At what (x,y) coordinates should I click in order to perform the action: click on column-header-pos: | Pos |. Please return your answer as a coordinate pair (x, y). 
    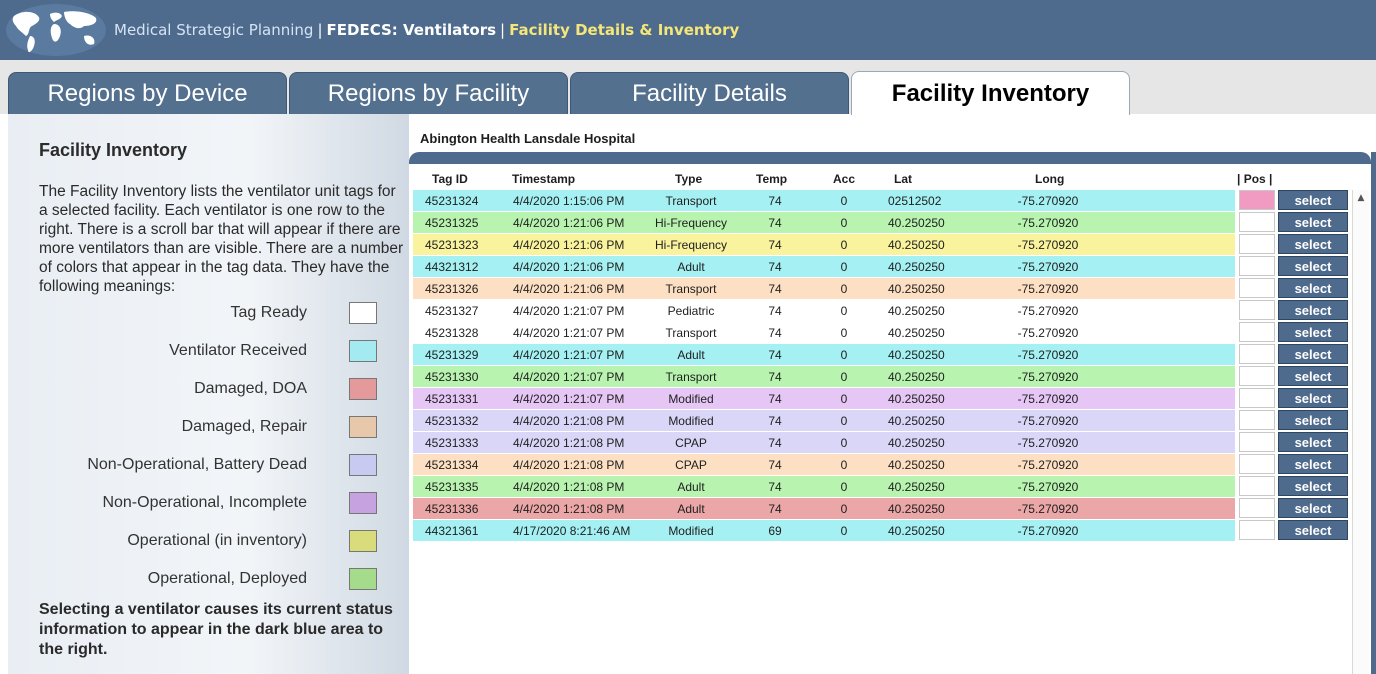
    Looking at the image, I should click on (1255, 179).